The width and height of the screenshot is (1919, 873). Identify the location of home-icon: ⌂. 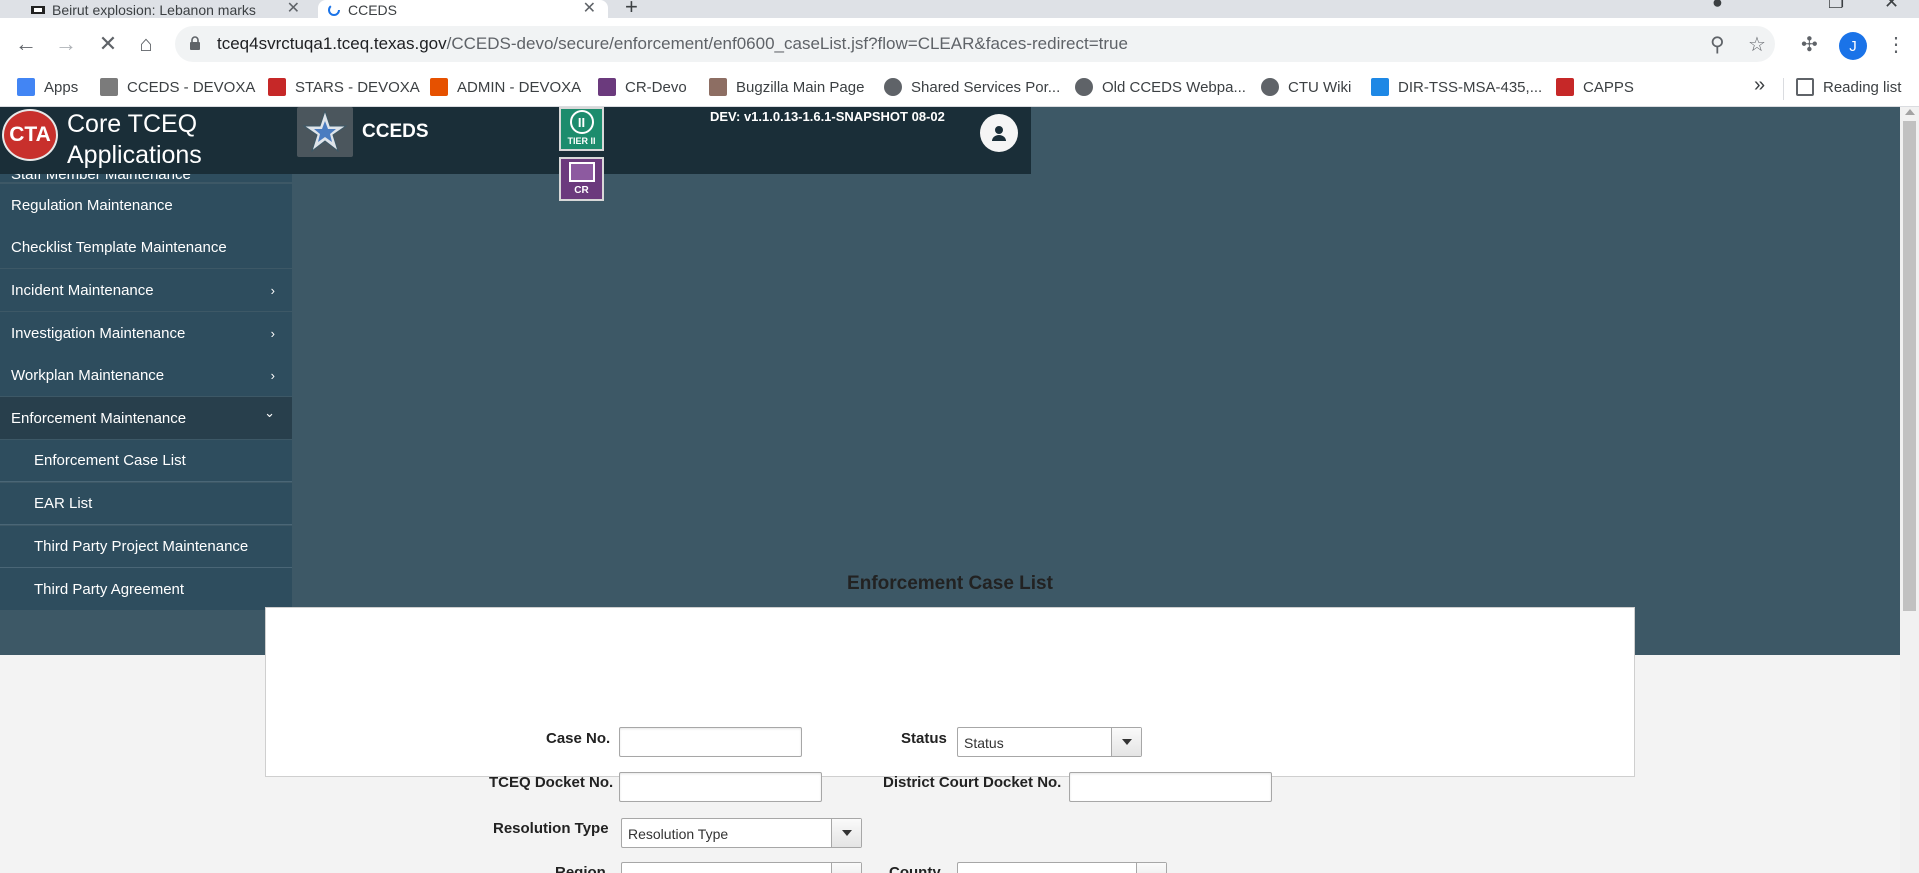
(146, 44).